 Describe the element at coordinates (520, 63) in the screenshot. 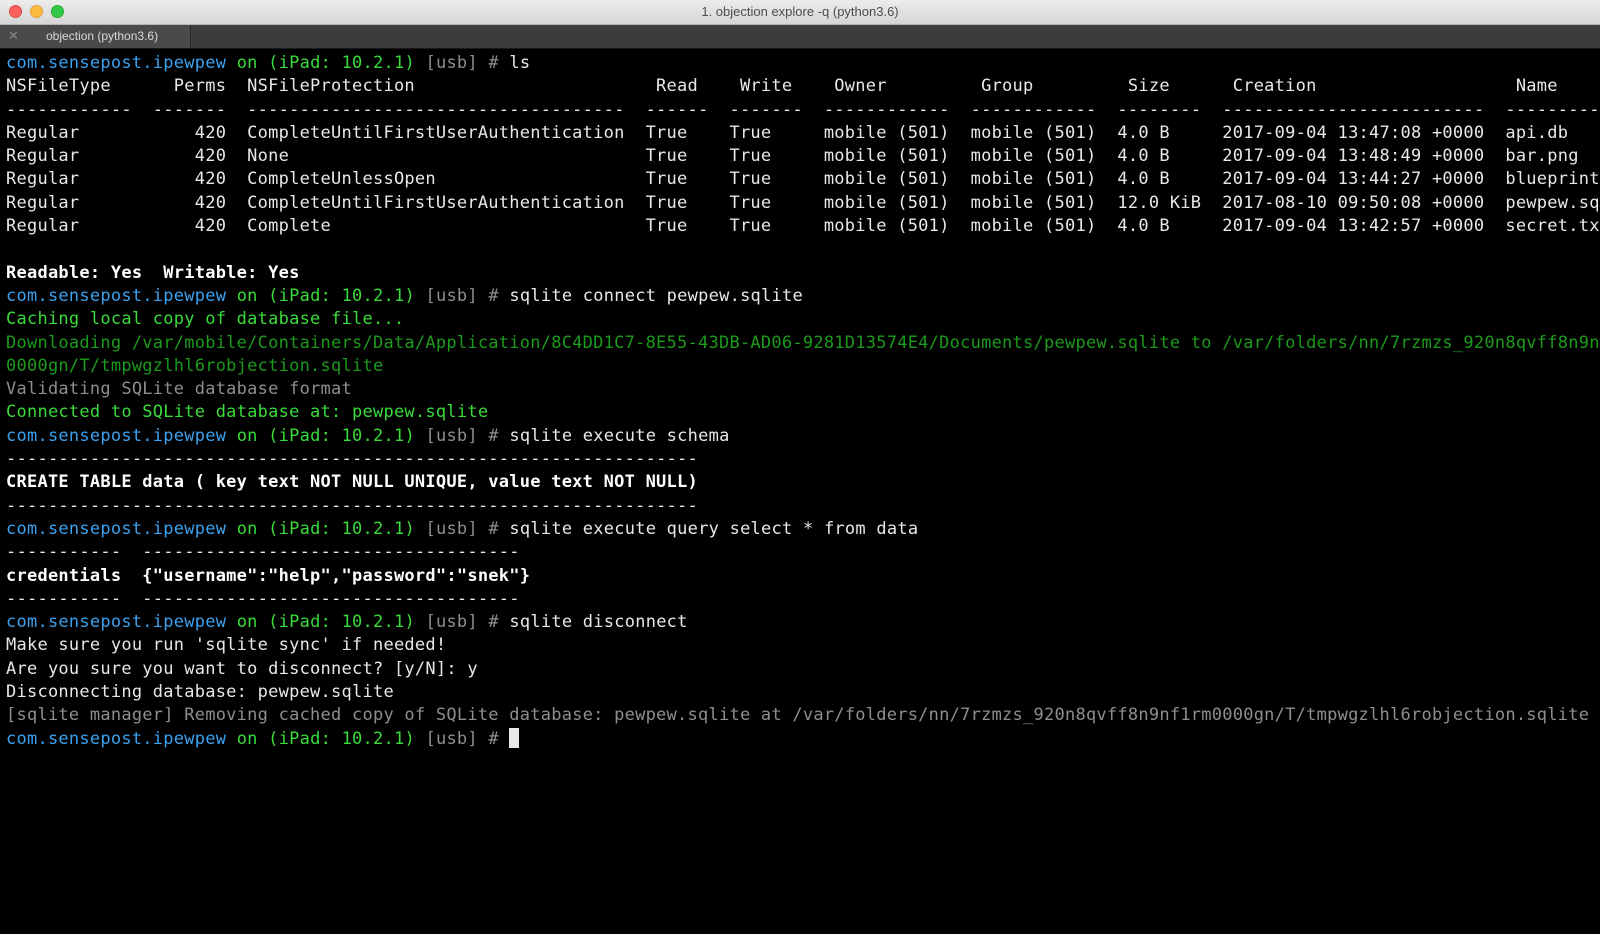

I see `command-text: ls` at that location.